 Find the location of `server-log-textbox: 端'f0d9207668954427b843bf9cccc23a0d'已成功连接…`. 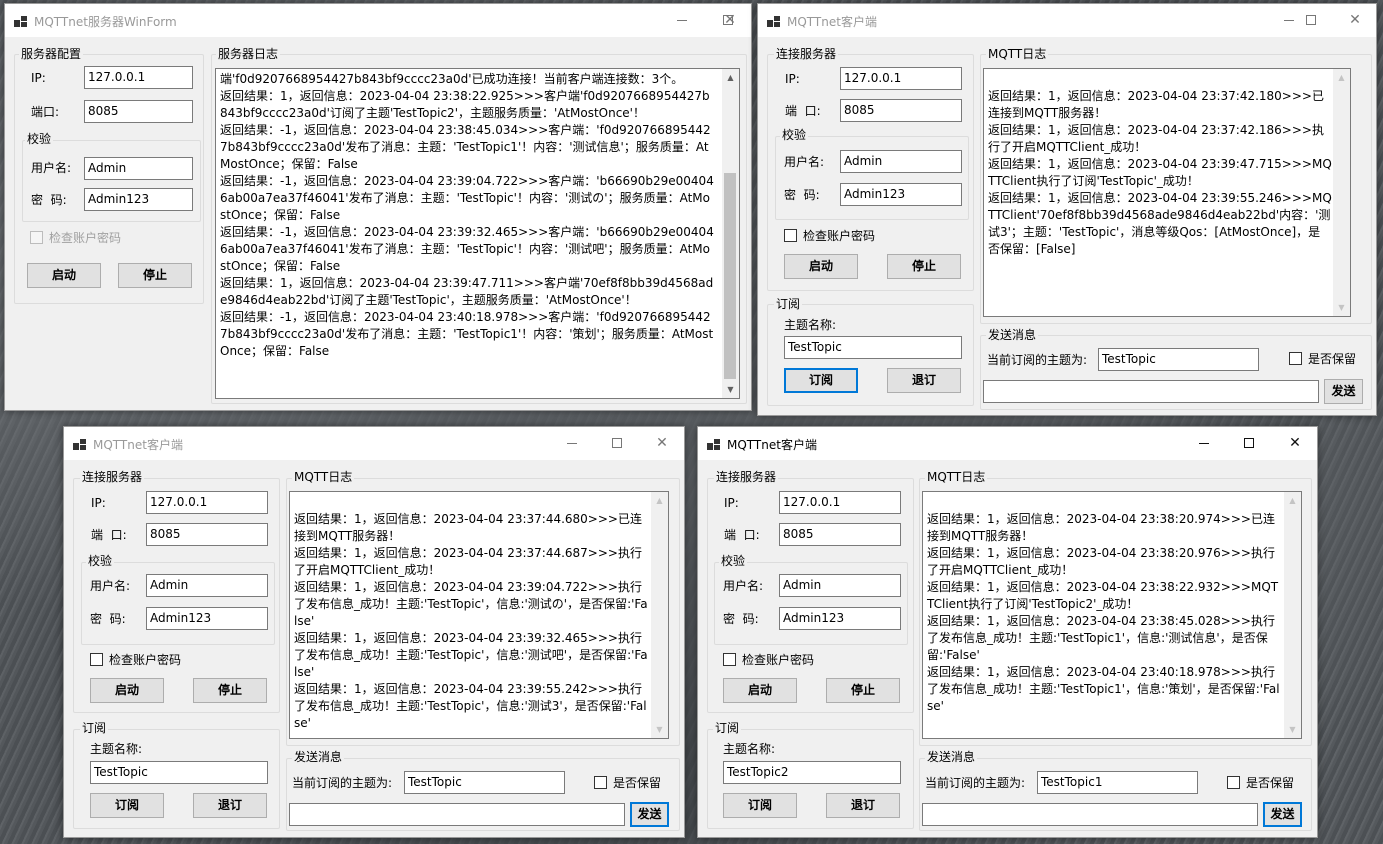

server-log-textbox: 端'f0d9207668954427b843bf9cccc23a0d'已成功连接… is located at coordinates (477, 233).